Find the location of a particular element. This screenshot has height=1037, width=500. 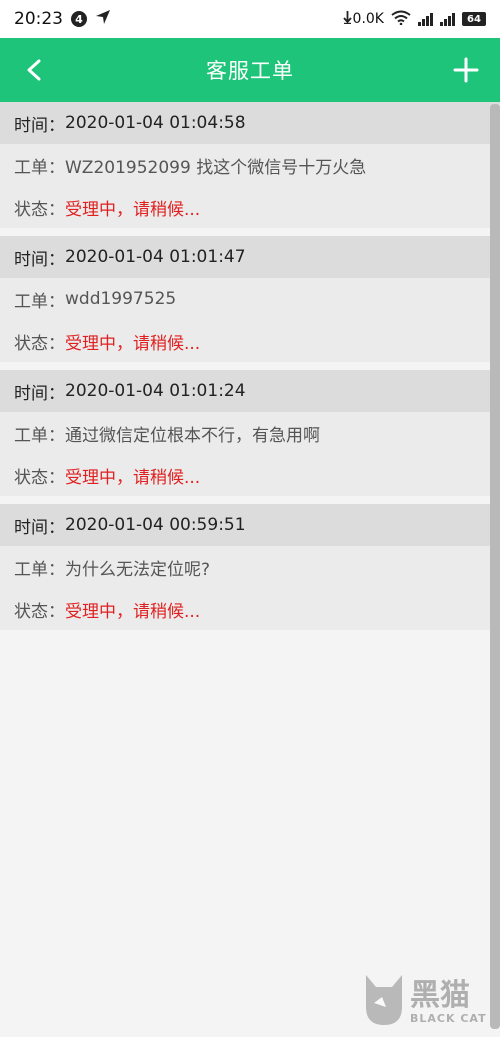

ticket-order-row: 工单： 为什么无法定位呢? is located at coordinates (250, 567).